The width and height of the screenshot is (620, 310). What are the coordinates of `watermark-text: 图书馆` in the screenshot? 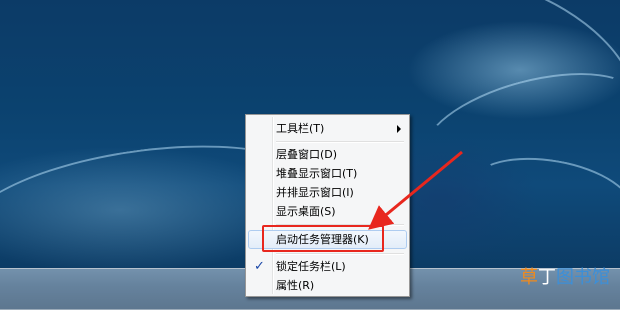 It's located at (583, 277).